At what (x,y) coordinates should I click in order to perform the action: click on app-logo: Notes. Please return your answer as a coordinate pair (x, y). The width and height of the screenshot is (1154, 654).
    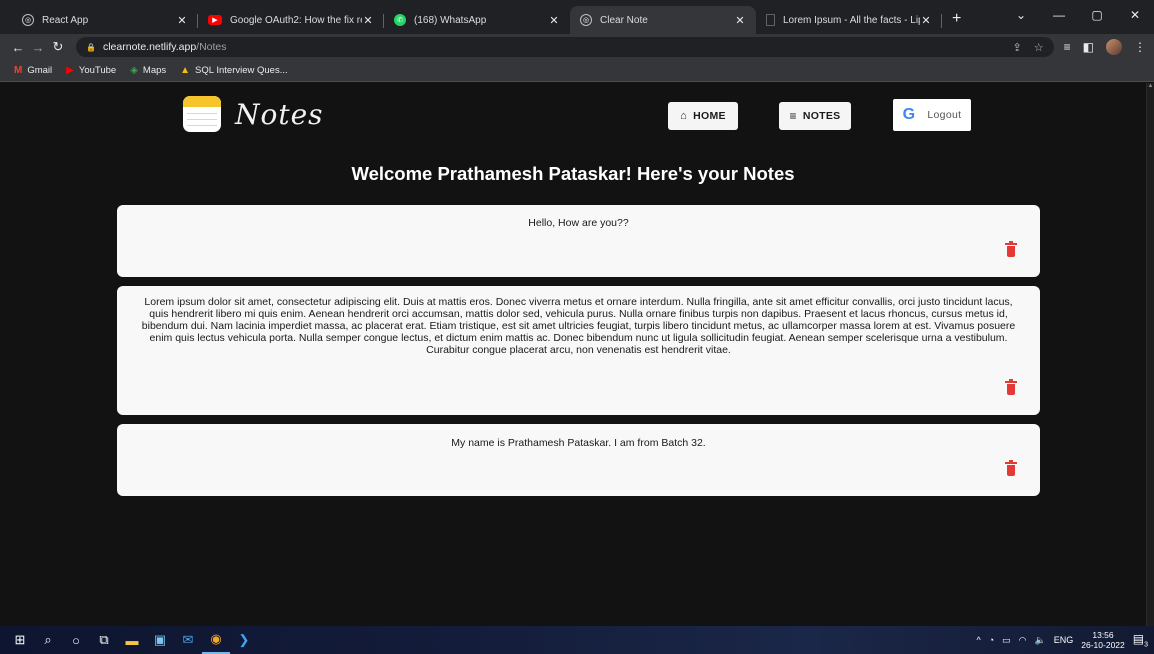
    Looking at the image, I should click on (253, 114).